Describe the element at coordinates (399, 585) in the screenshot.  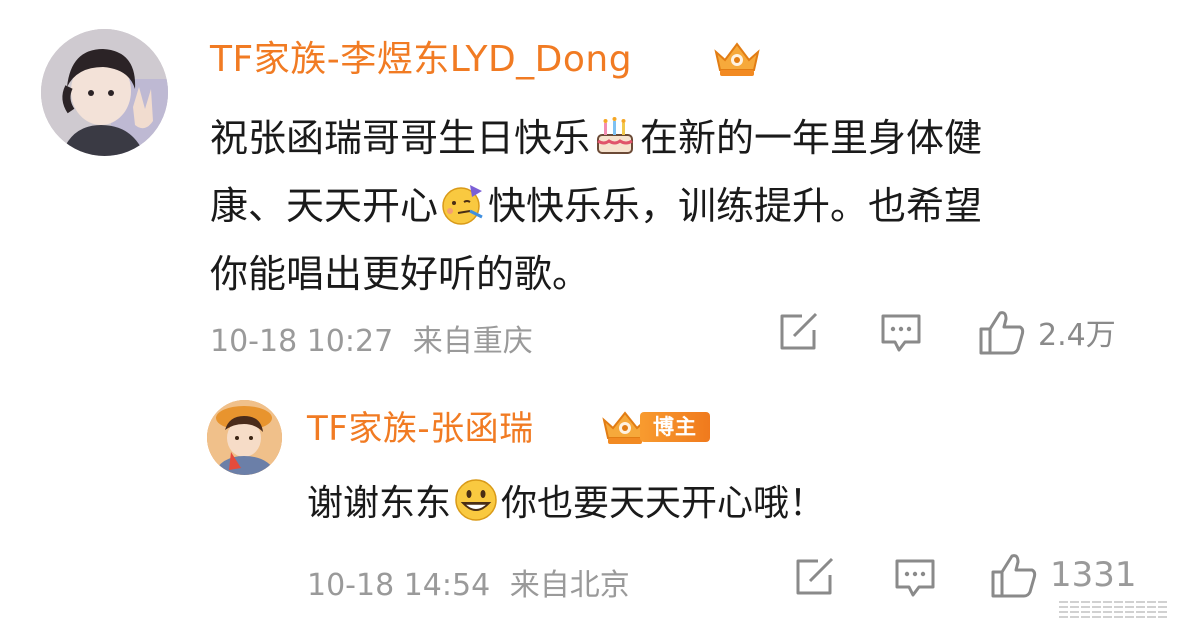
I see `reply-timestamp: 10-18 14:54` at that location.